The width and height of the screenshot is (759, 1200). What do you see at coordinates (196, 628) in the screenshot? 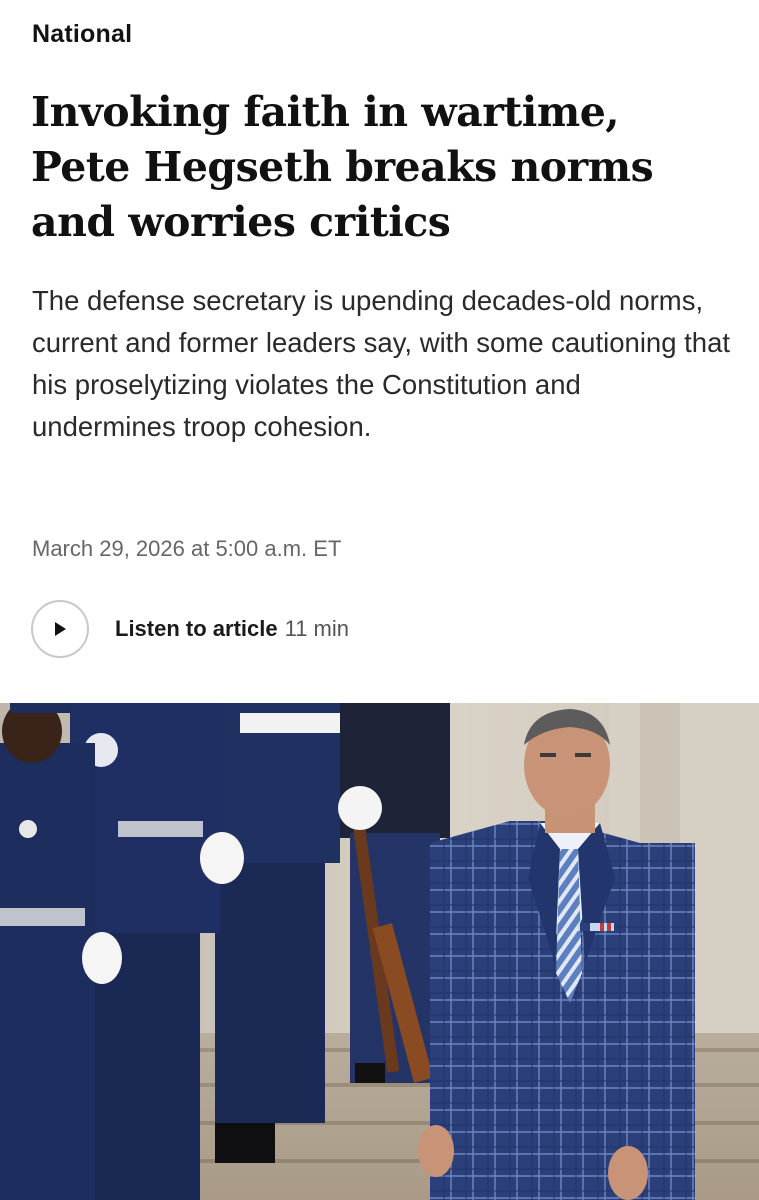
I see `listen-label: Listen to article` at bounding box center [196, 628].